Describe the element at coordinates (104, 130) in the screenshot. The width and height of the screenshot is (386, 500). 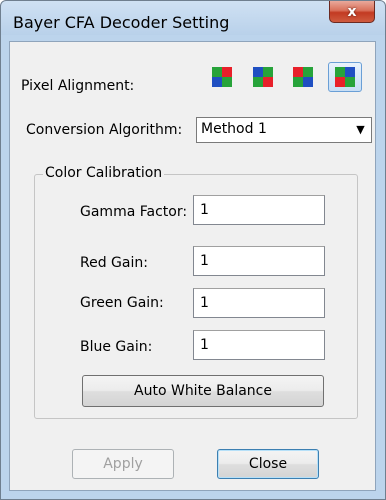
I see `conversion-algorithm-label: Conversion Algorithm:` at that location.